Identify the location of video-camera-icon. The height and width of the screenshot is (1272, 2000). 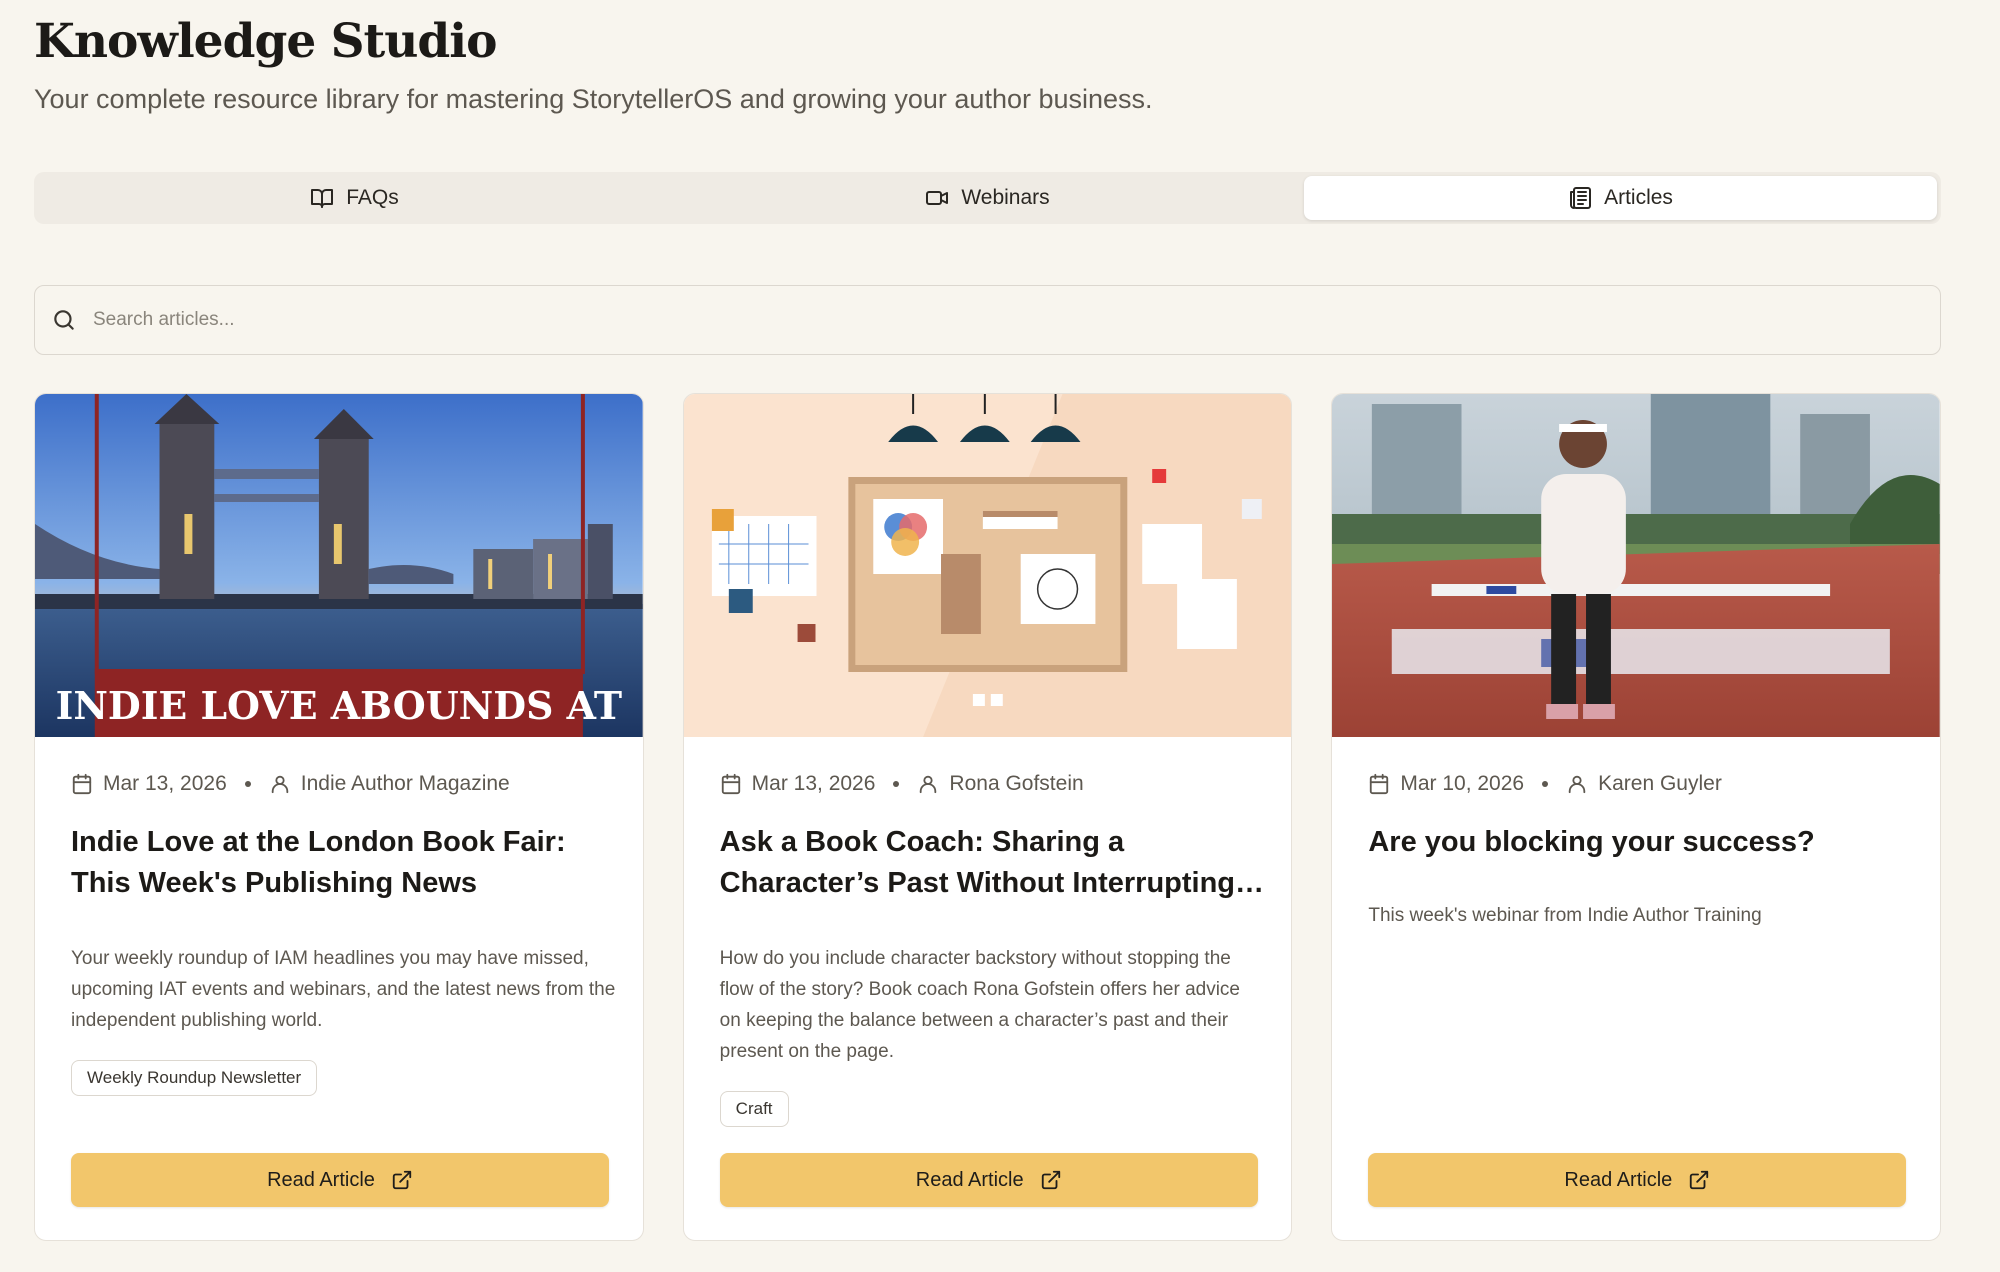
(937, 198).